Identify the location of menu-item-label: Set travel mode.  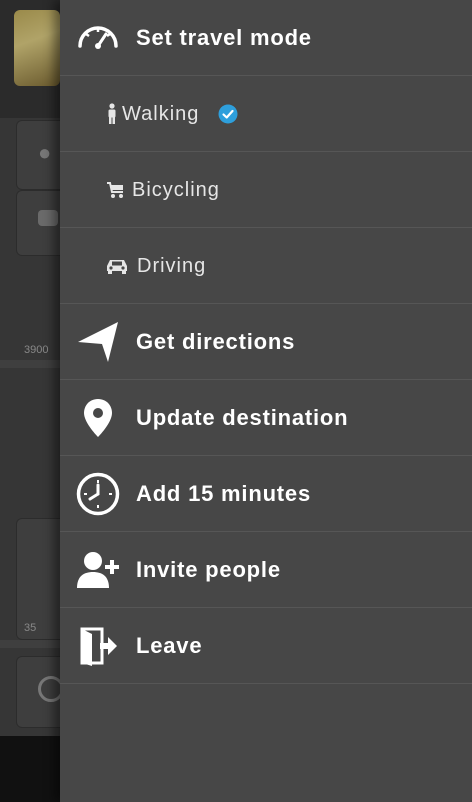
(224, 37).